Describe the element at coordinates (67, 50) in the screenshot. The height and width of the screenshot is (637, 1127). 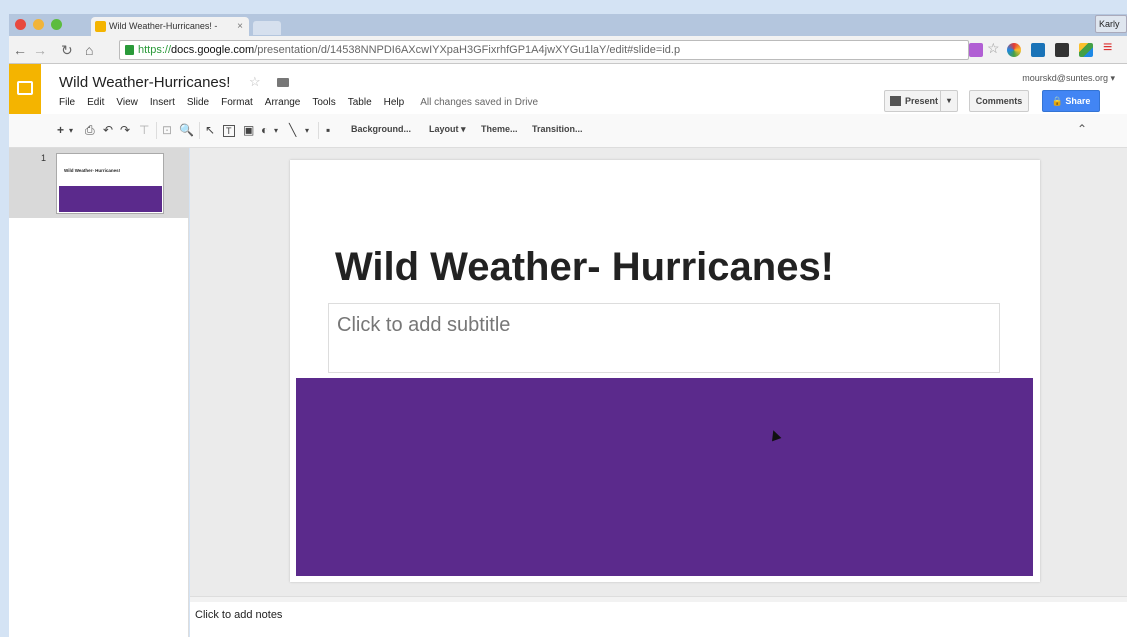
I see `reload-icon: ↻` at that location.